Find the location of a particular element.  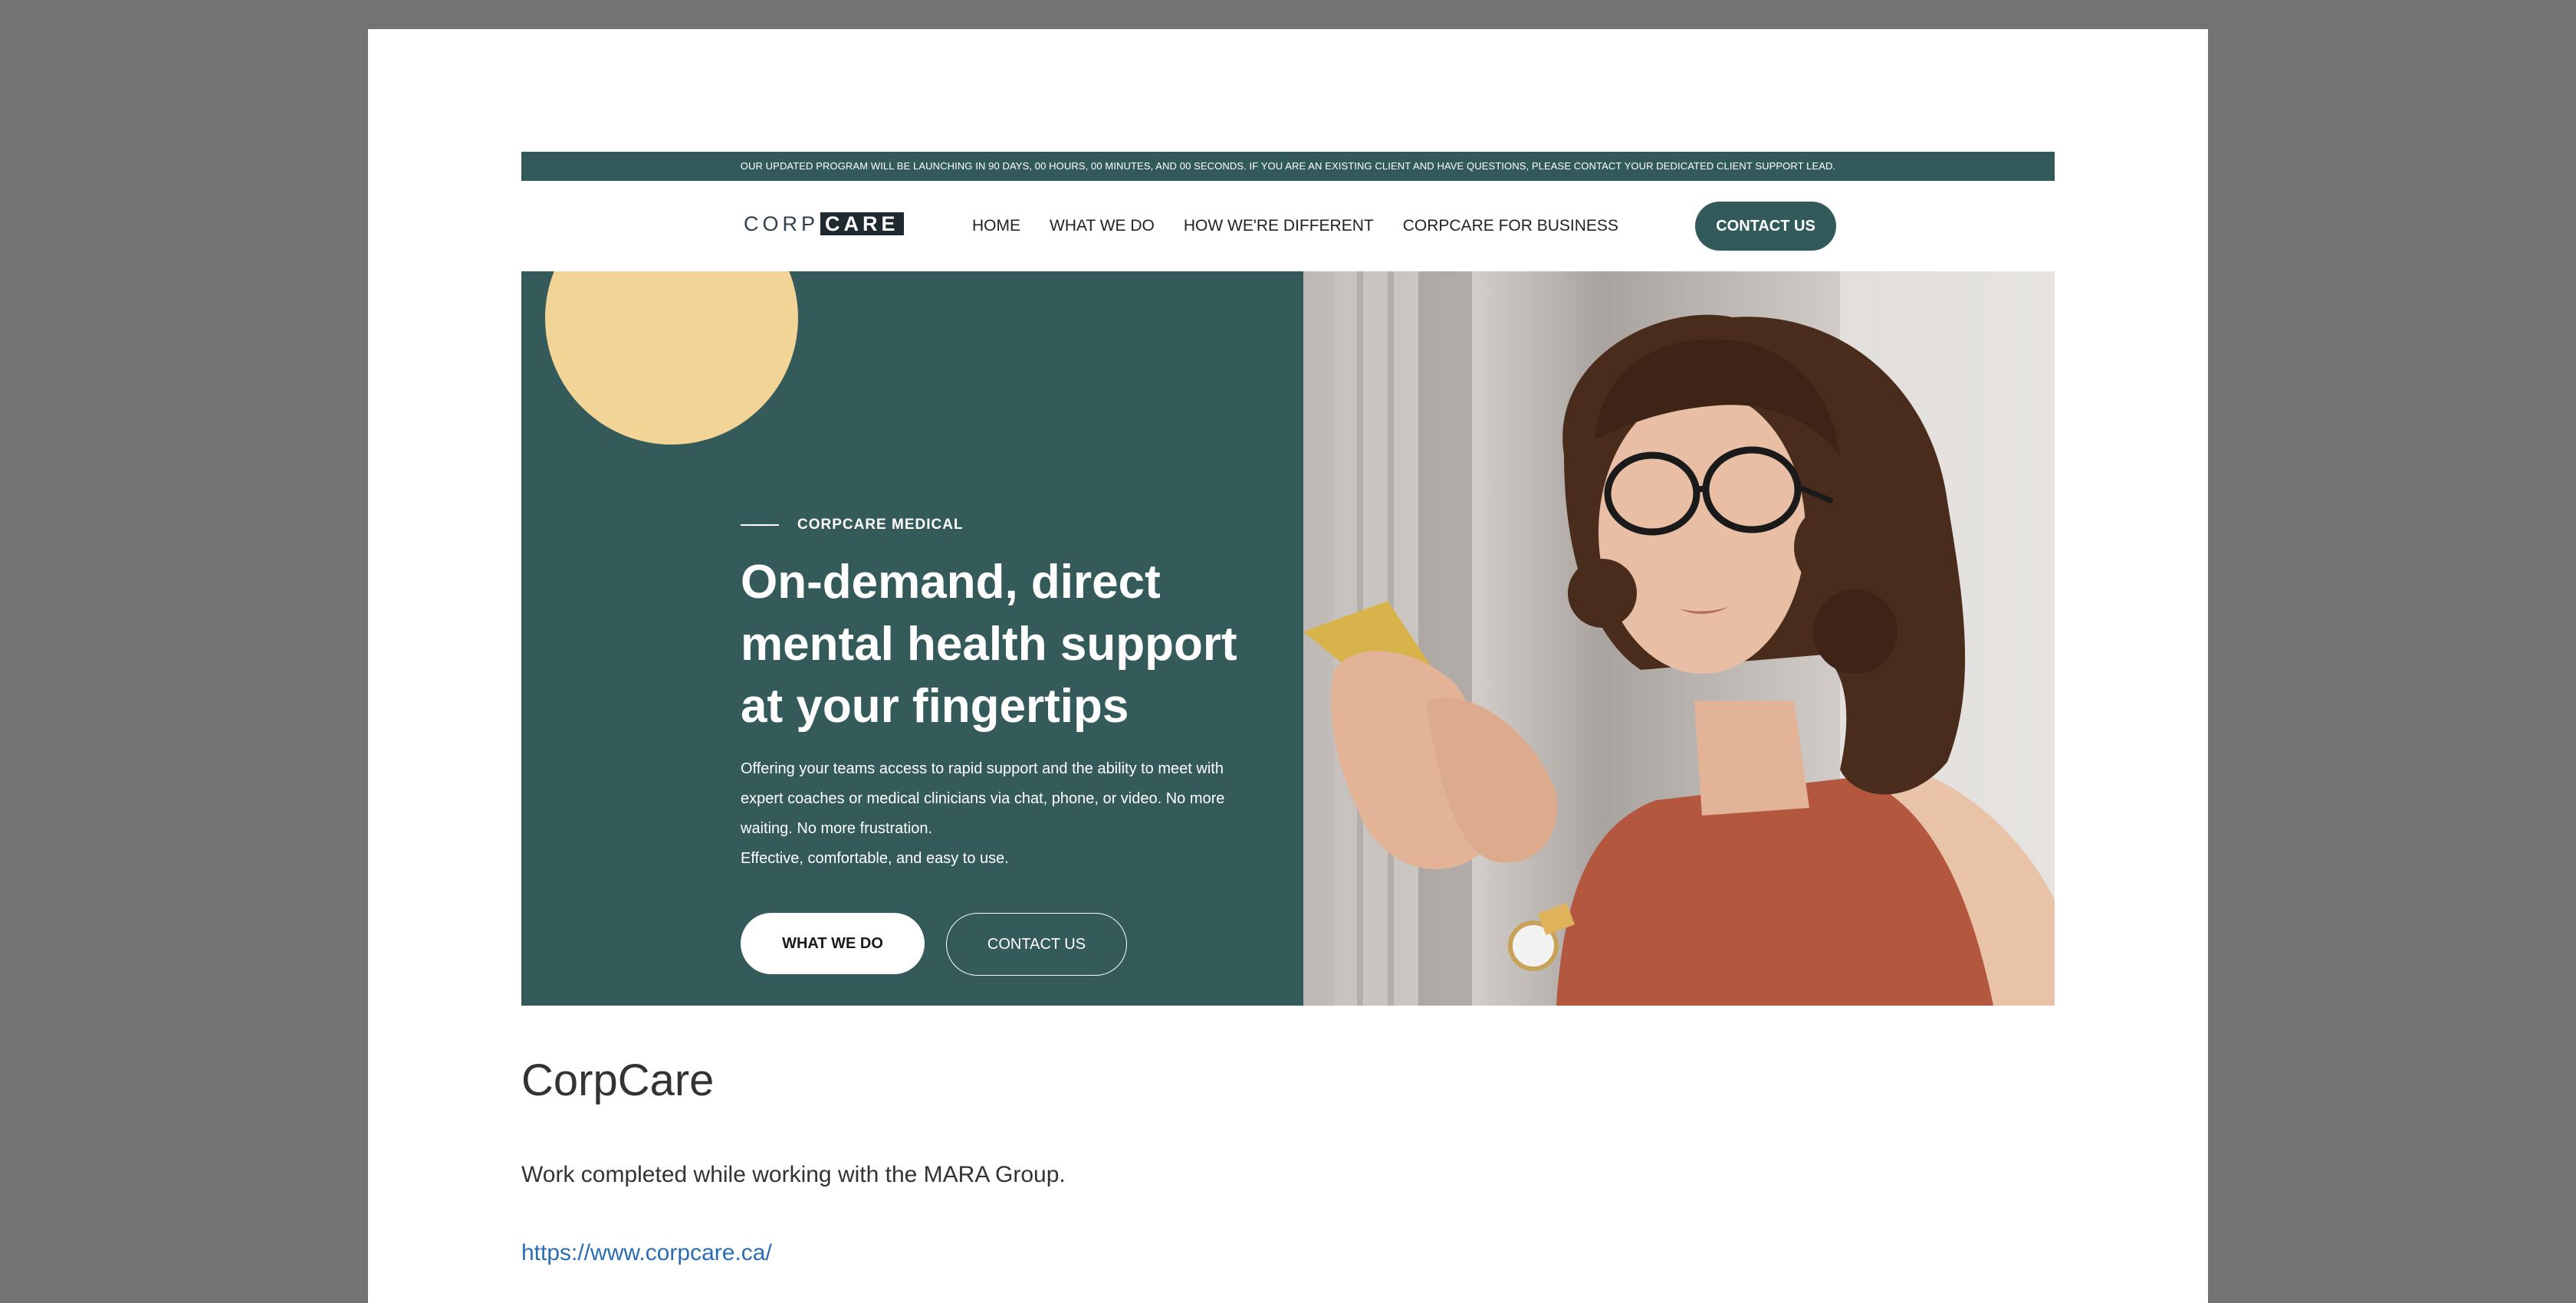

hero-contact-button: CONTACT US is located at coordinates (1037, 945).